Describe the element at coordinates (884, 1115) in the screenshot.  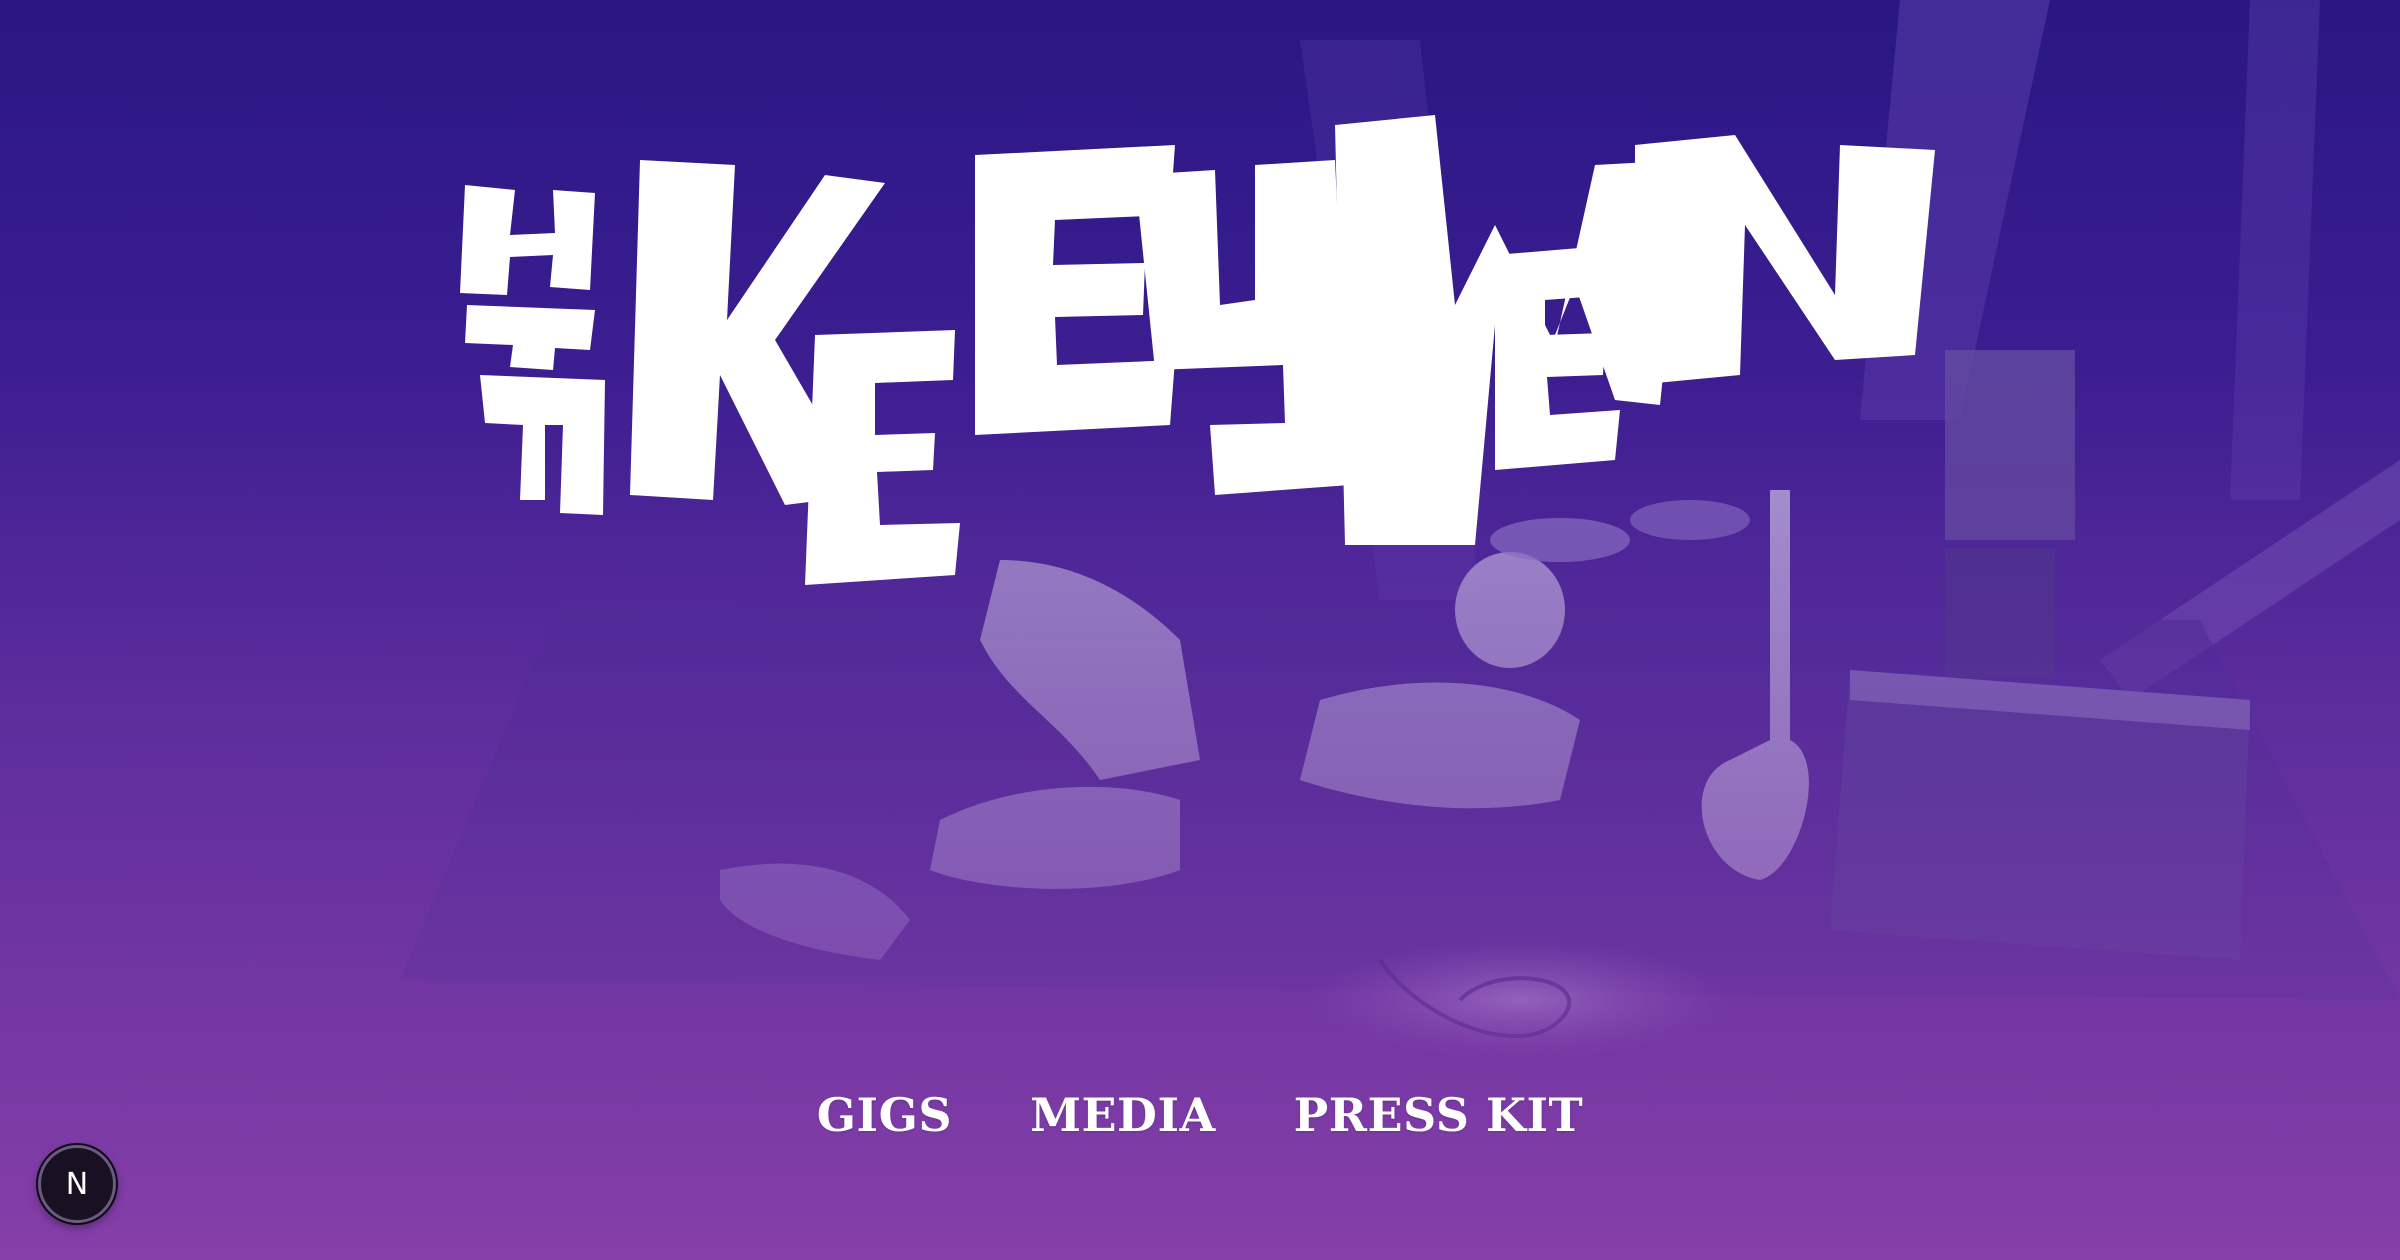
I see `nav-link-gigs: GIGS` at that location.